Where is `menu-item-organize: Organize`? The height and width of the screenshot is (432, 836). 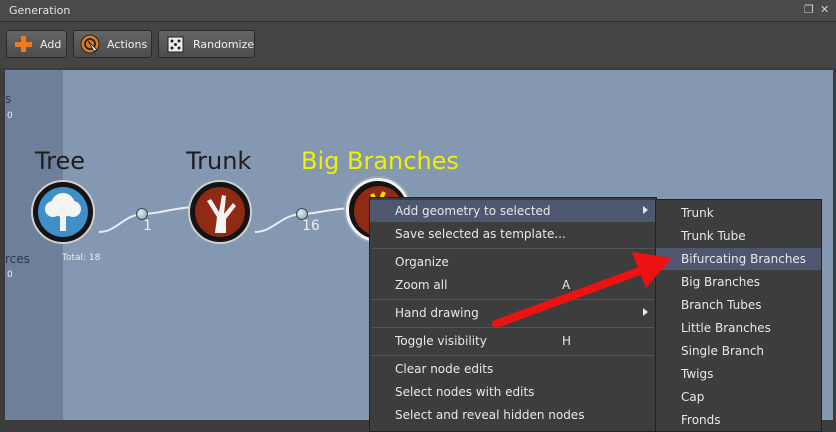
menu-item-organize: Organize is located at coordinates (513, 262).